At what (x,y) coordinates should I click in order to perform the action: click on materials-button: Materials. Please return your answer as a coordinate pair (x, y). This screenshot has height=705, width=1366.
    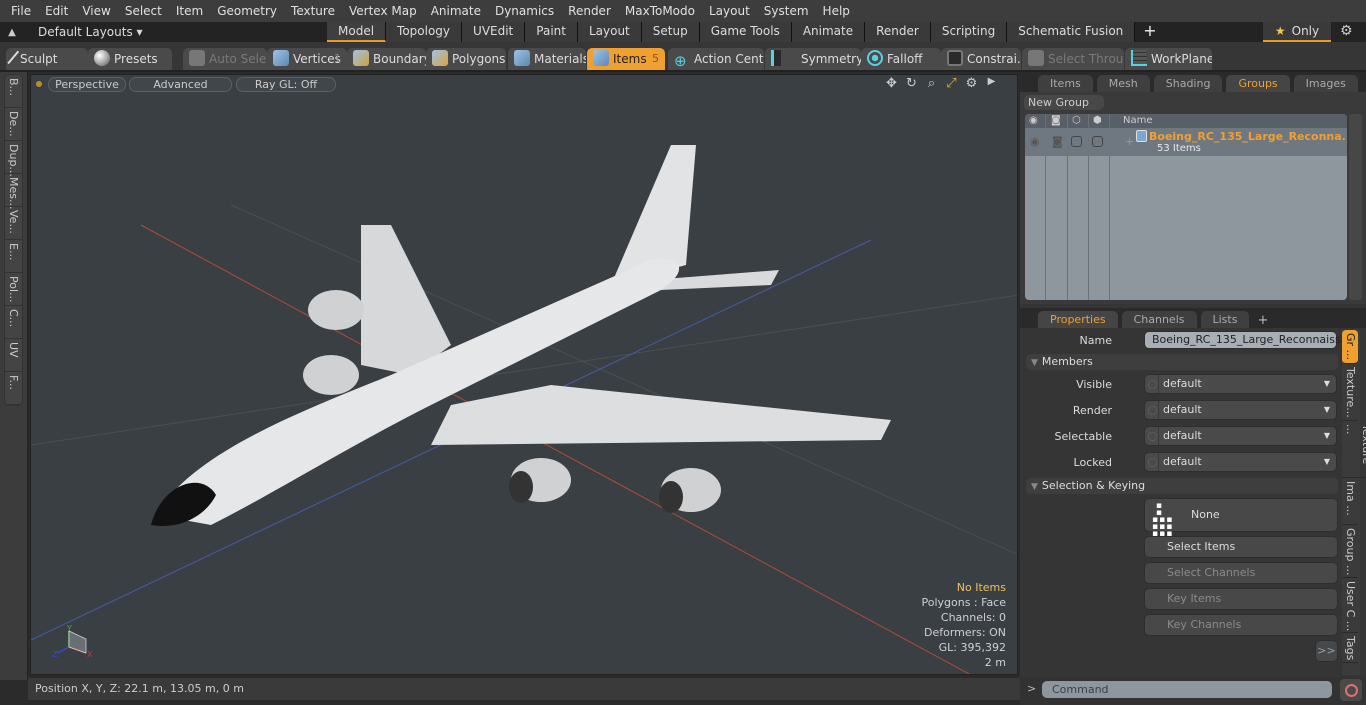
    Looking at the image, I should click on (547, 59).